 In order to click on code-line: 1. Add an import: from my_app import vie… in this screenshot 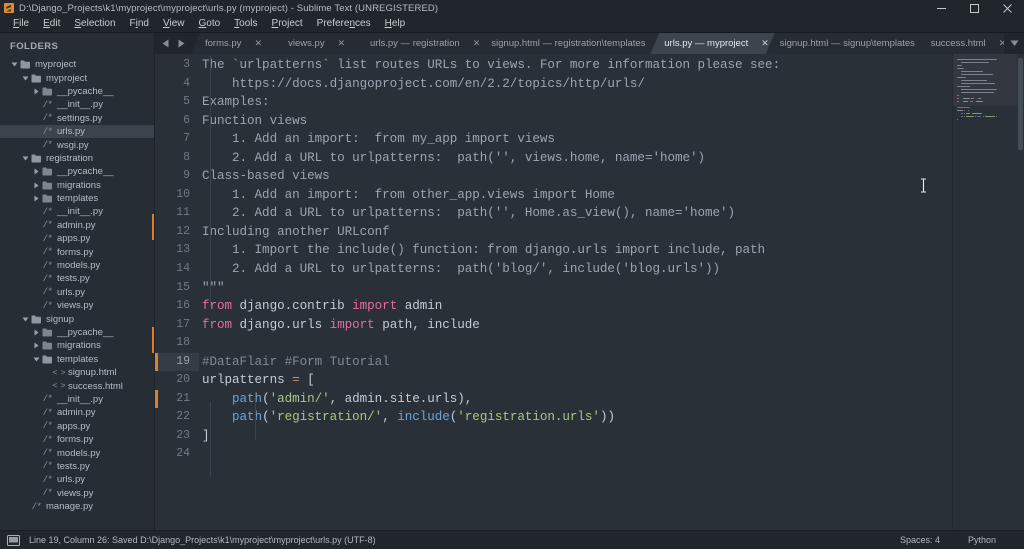, I will do `click(575, 139)`.